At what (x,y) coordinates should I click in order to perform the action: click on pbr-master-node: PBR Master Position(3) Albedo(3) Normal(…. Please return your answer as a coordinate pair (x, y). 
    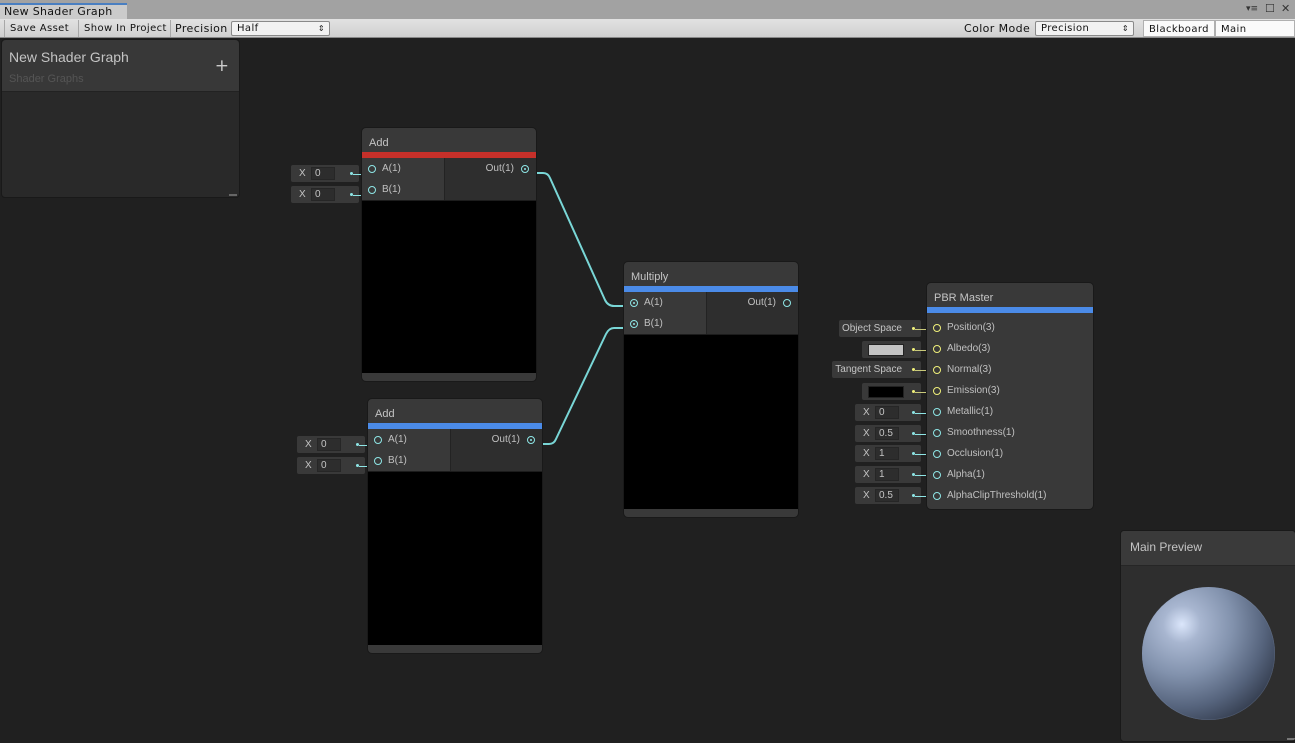
    Looking at the image, I should click on (1010, 396).